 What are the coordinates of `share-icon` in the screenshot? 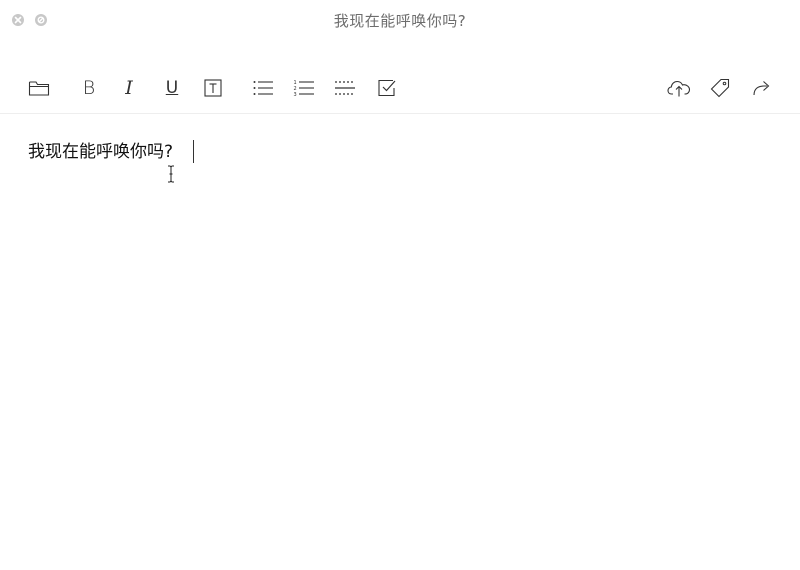 It's located at (761, 88).